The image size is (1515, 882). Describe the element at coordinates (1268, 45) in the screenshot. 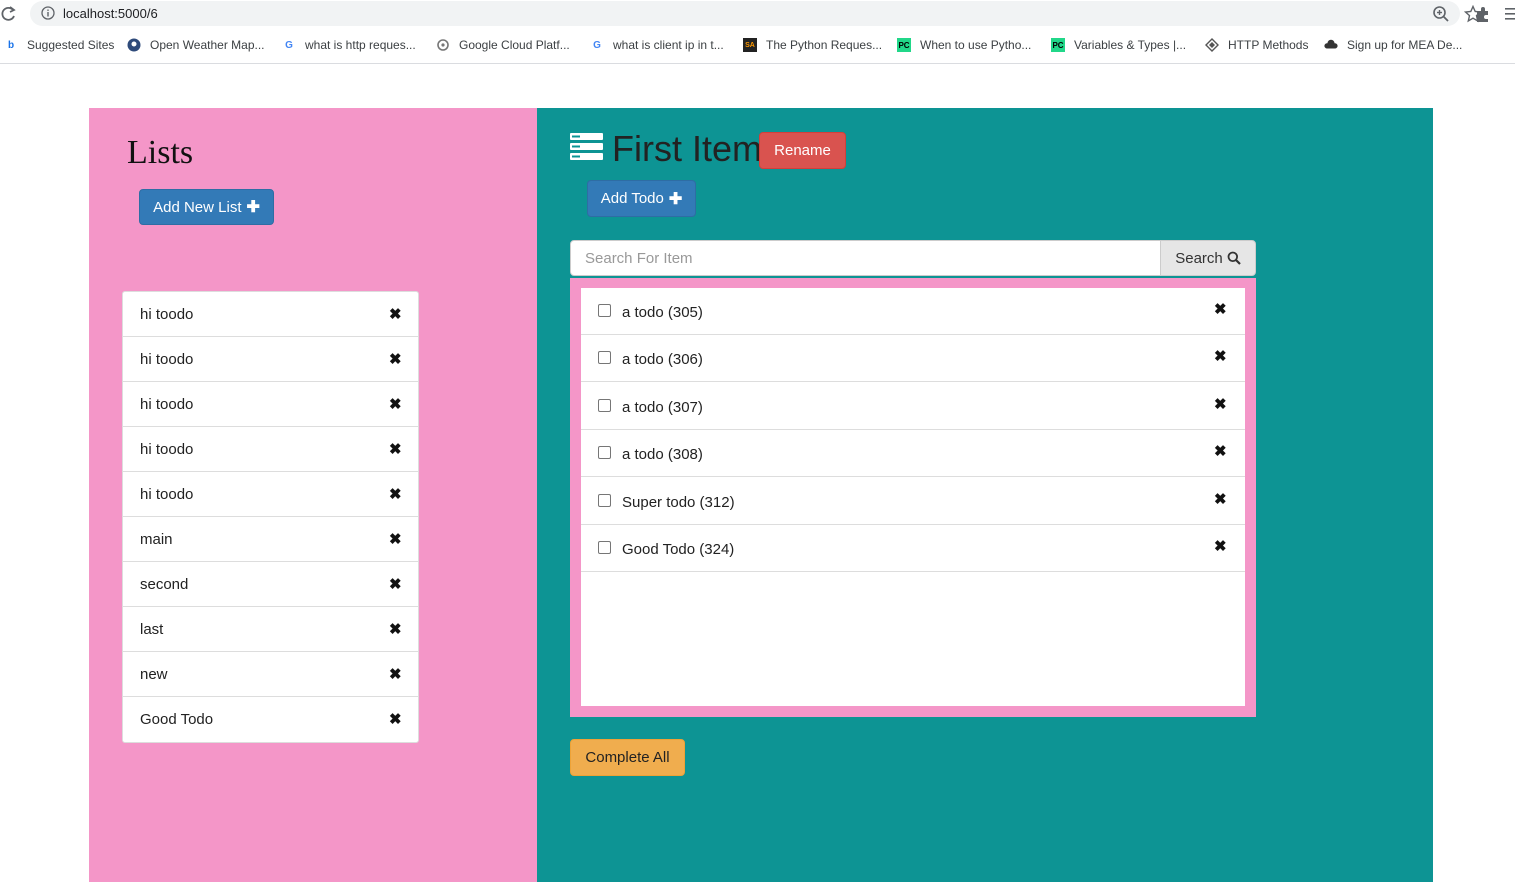

I see `bookmark-label: HTTP Methods` at that location.